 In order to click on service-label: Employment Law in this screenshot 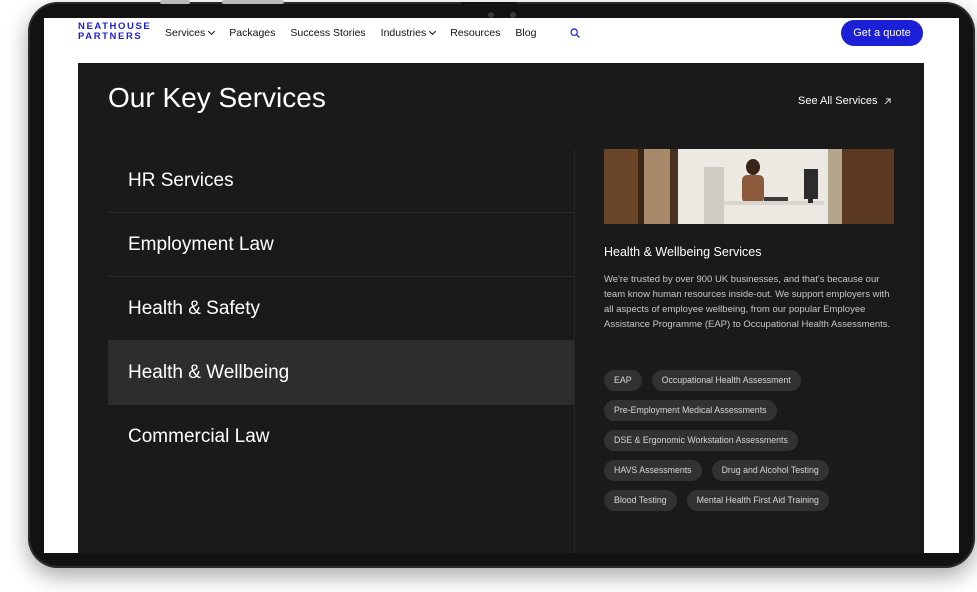, I will do `click(201, 244)`.